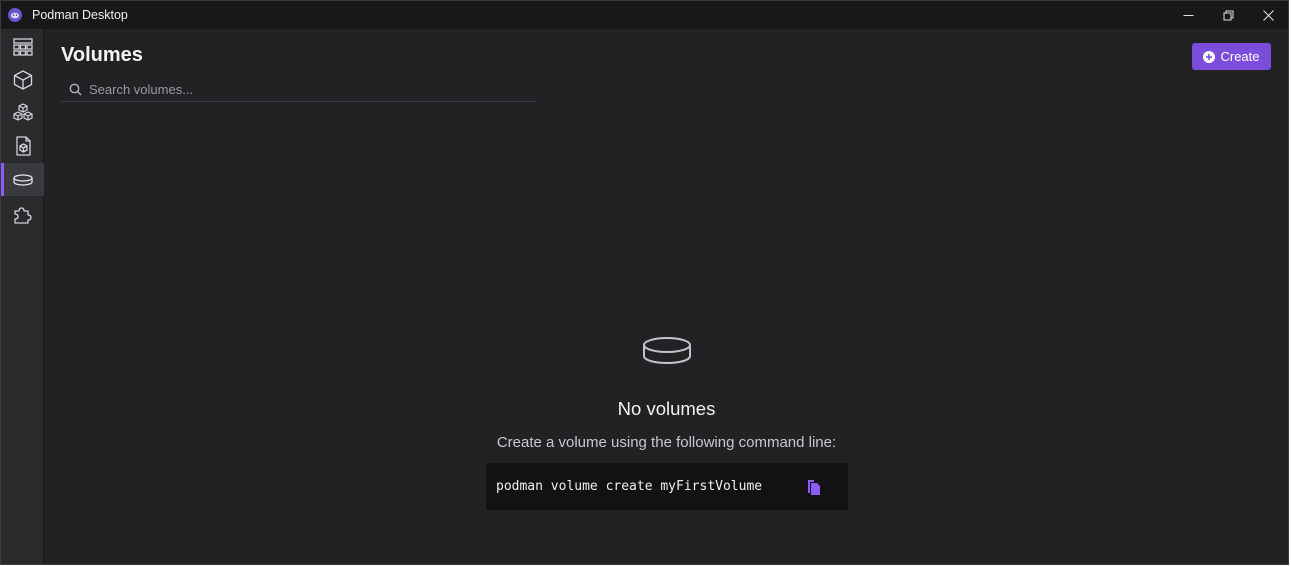 The width and height of the screenshot is (1291, 567). Describe the element at coordinates (644, 15) in the screenshot. I see `title-bar: Podman Desktop` at that location.